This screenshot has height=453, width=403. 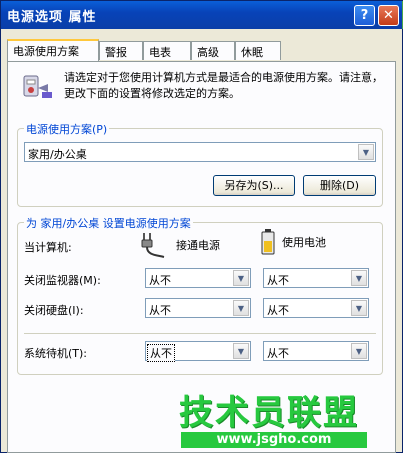 I want to click on plugged-in-label: 接通电源, so click(x=198, y=245).